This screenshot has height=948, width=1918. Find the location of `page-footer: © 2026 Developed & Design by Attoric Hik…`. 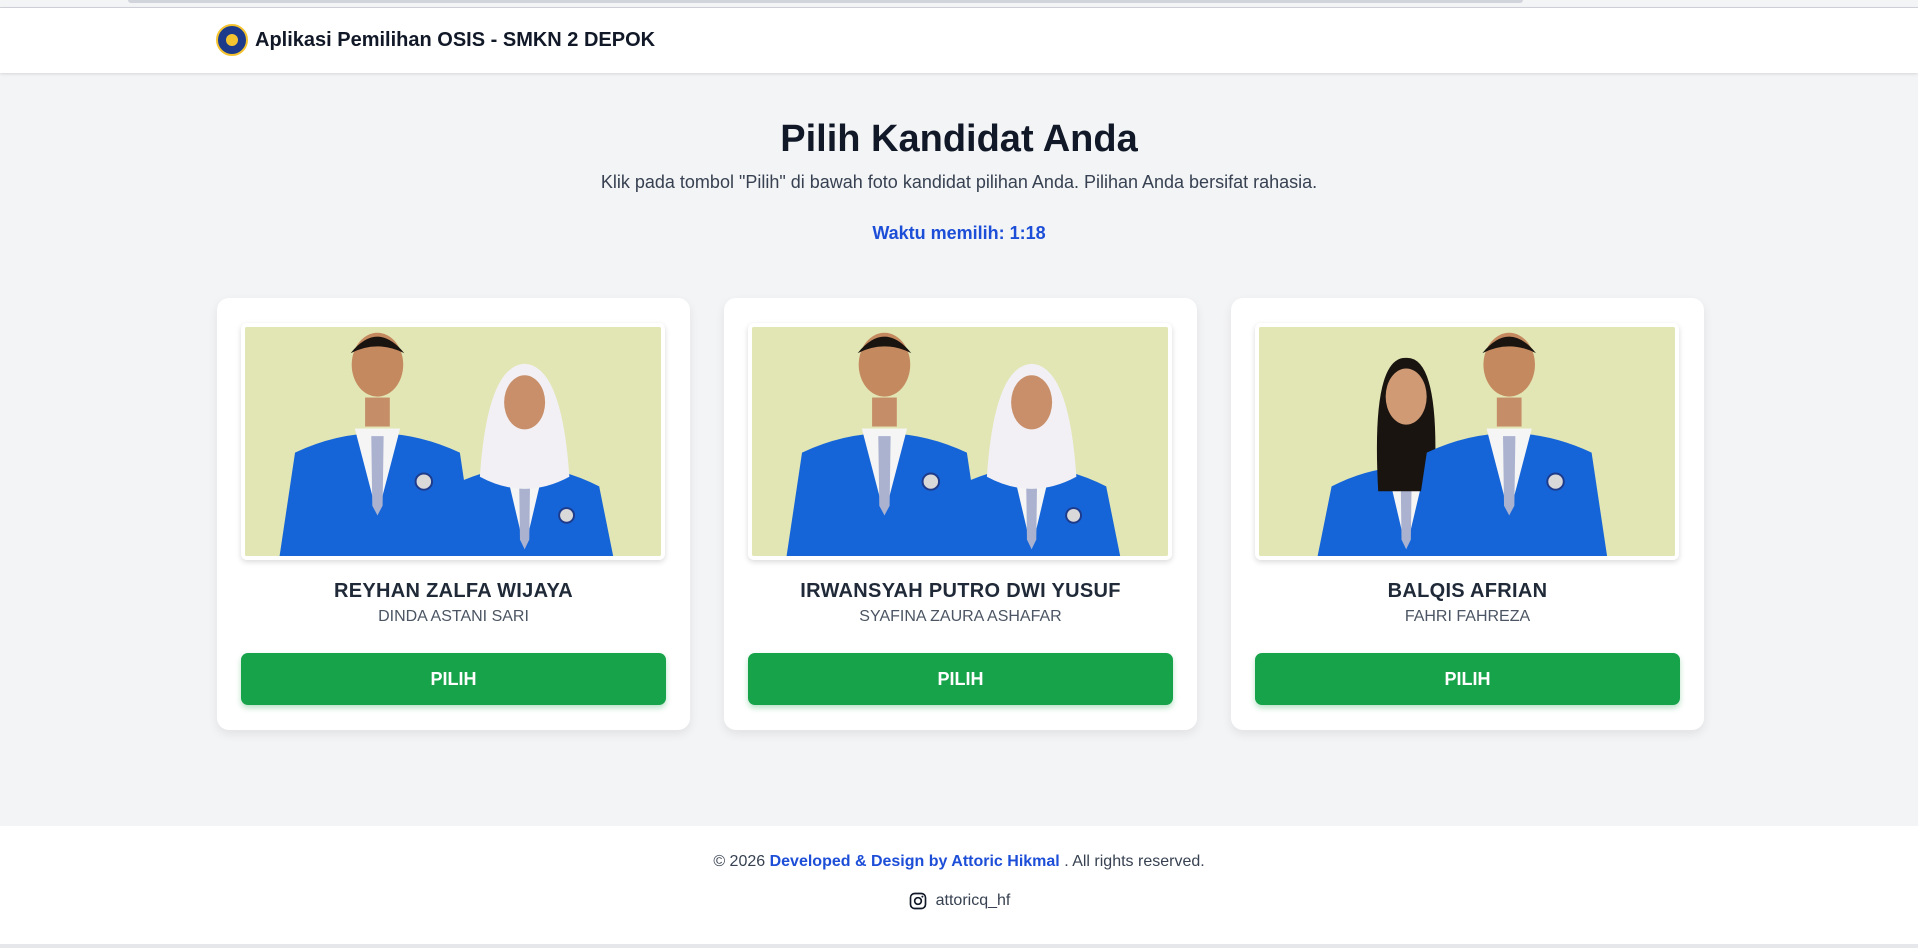

page-footer: © 2026 Developed & Design by Attoric Hik… is located at coordinates (959, 885).